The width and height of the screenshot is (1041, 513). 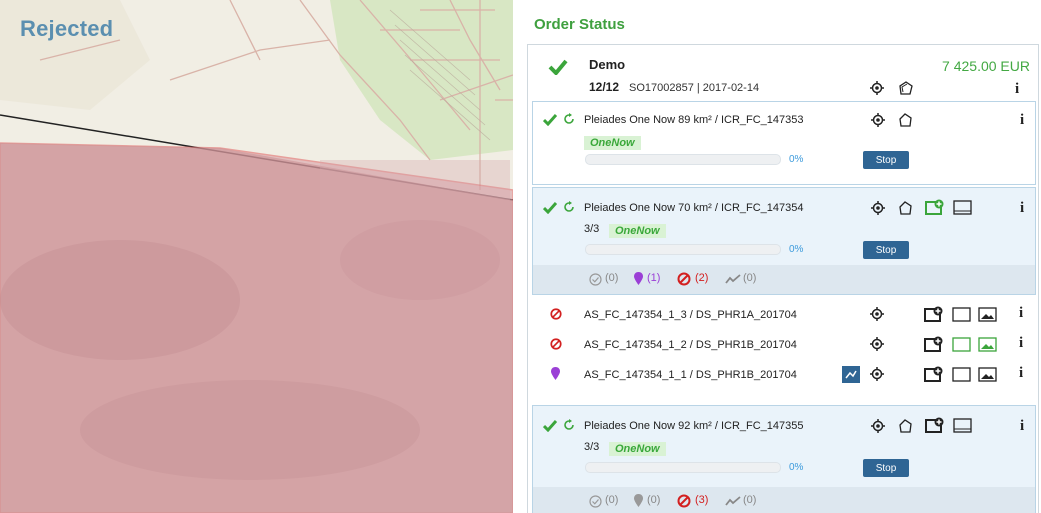 What do you see at coordinates (986, 66) in the screenshot?
I see `order-price: 7 425.00 EUR` at bounding box center [986, 66].